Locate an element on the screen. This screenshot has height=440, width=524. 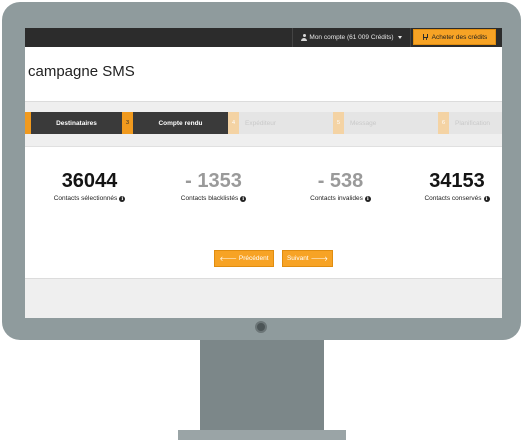
stat-label-row: Contacts conservés i is located at coordinates (457, 198).